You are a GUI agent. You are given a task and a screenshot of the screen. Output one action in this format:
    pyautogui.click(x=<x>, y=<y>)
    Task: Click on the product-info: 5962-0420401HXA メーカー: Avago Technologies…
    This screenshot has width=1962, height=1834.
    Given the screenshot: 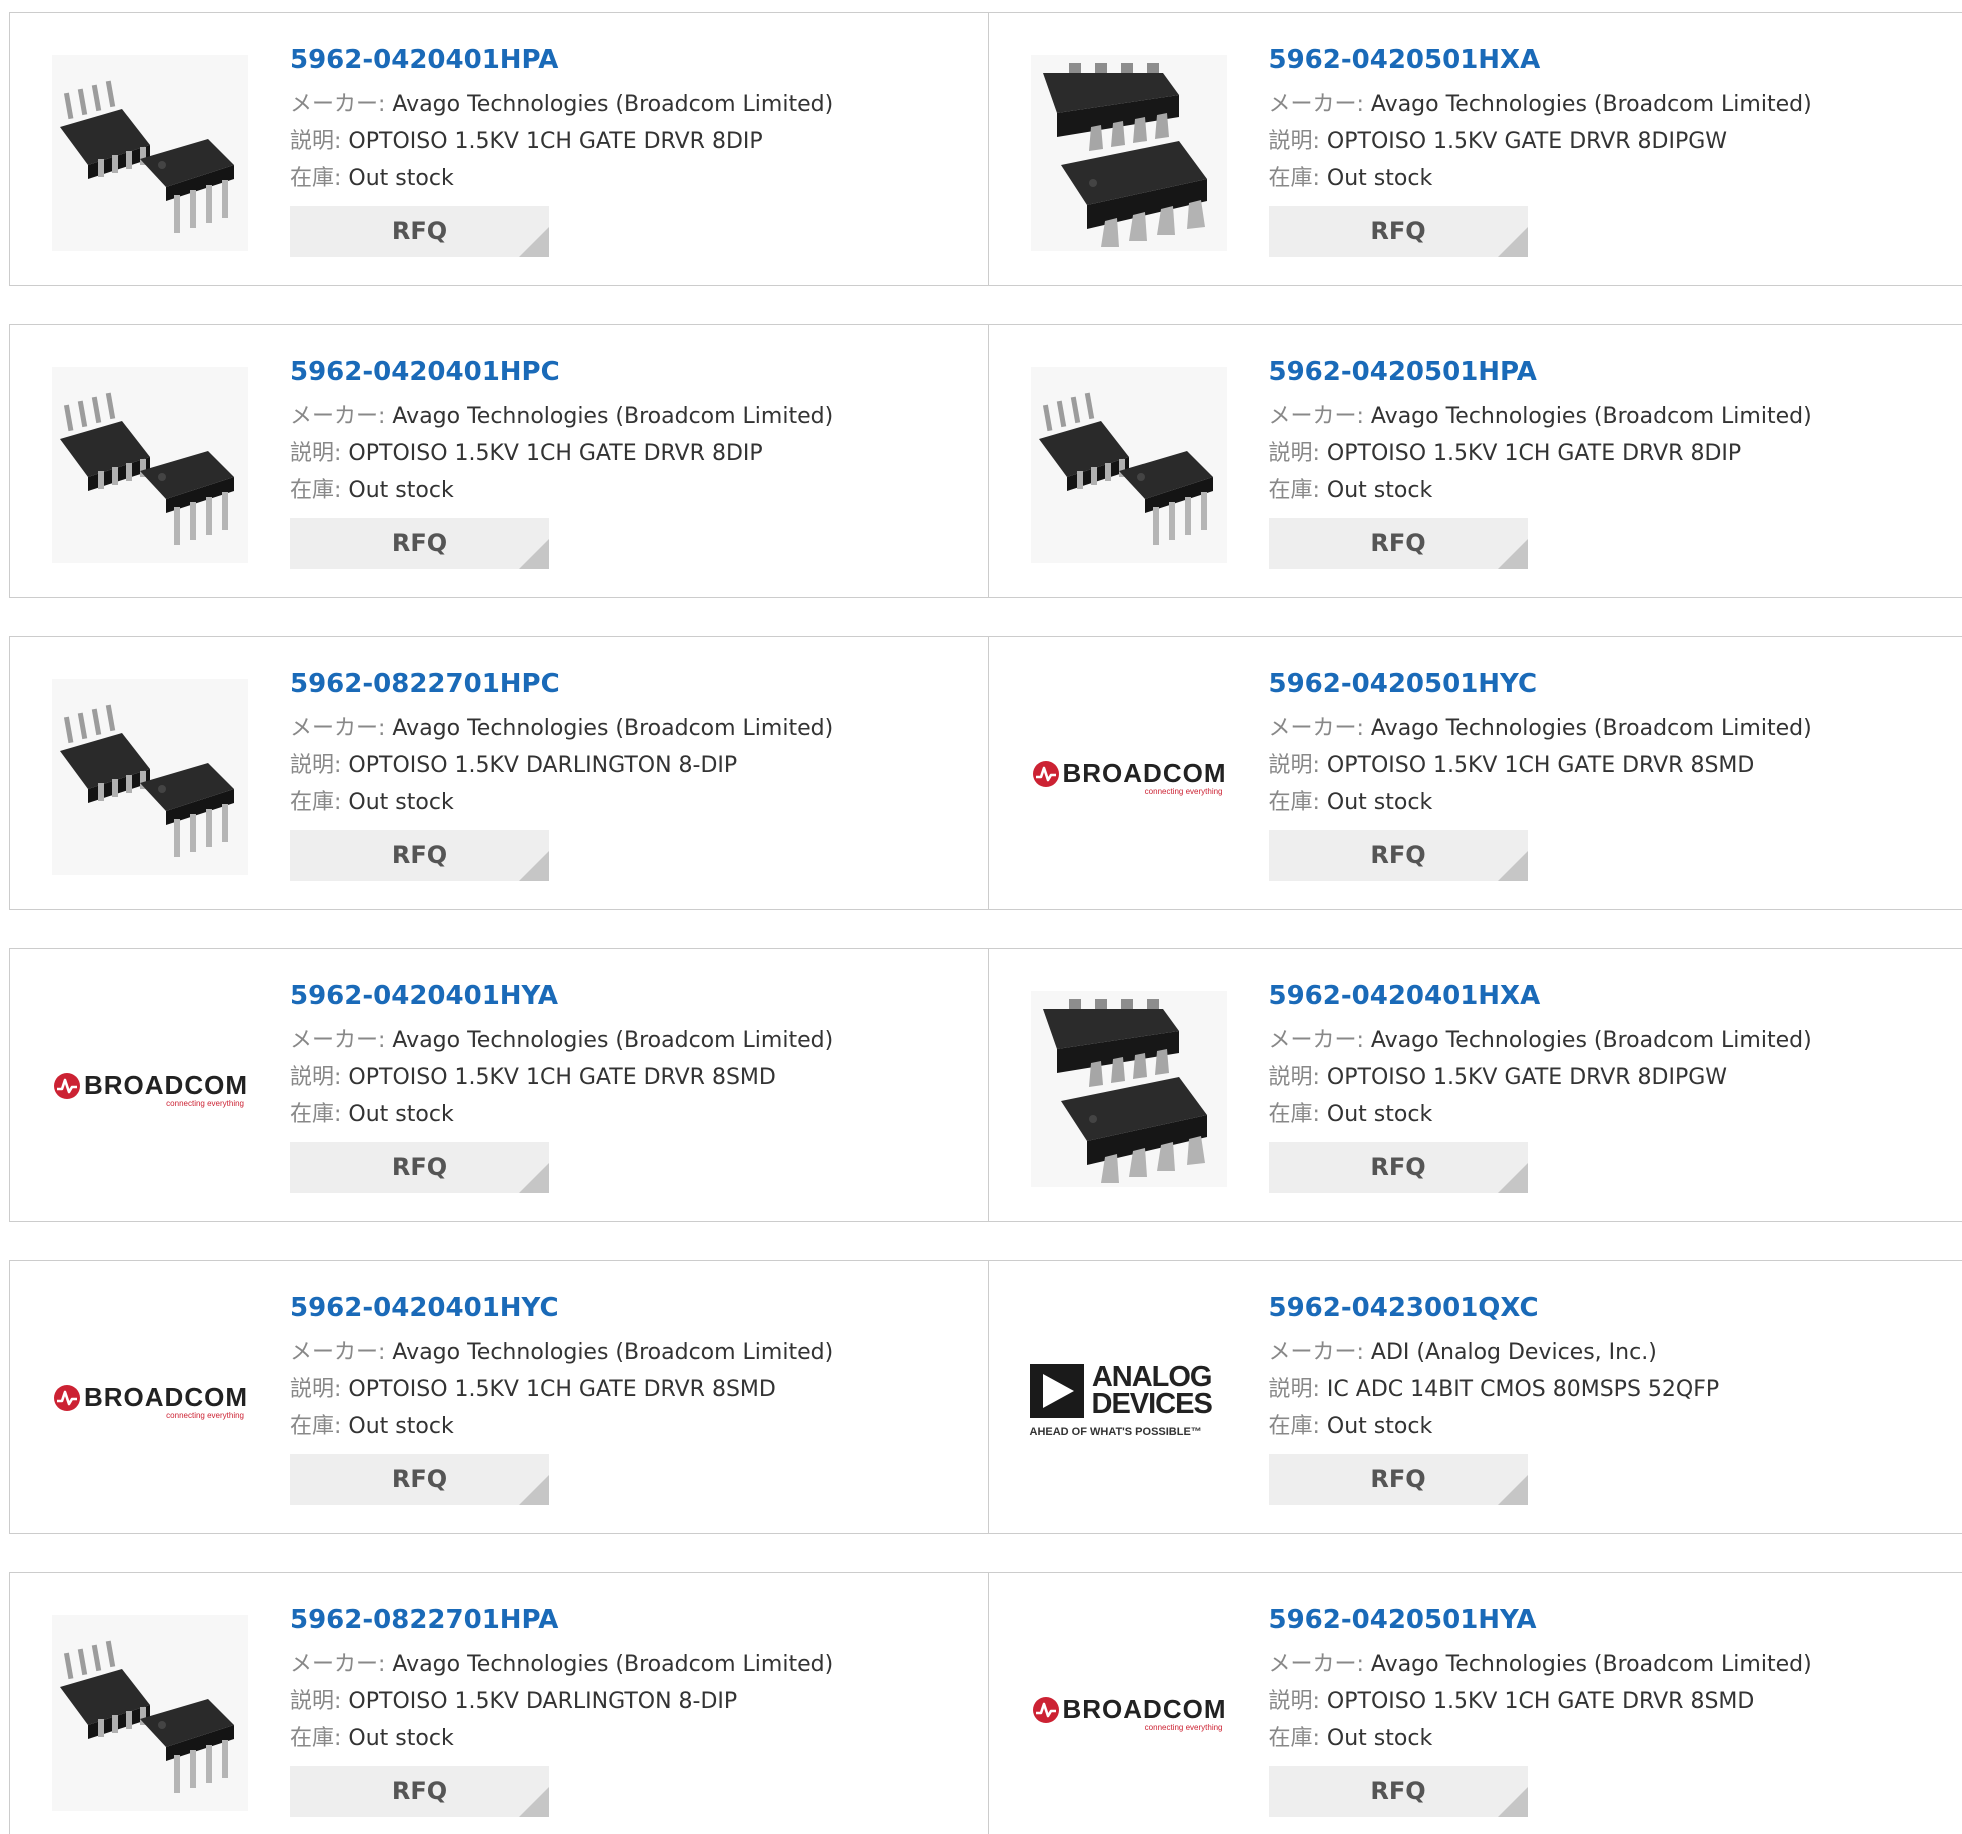 What is the action you would take?
    pyautogui.click(x=1599, y=1086)
    